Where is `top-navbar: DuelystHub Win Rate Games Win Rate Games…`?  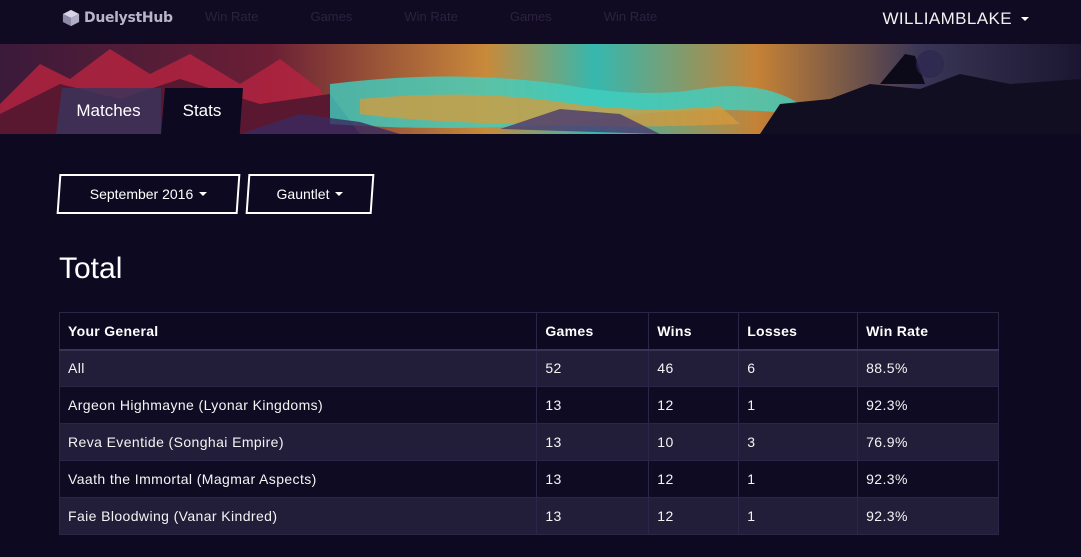
top-navbar: DuelystHub Win Rate Games Win Rate Games… is located at coordinates (540, 22).